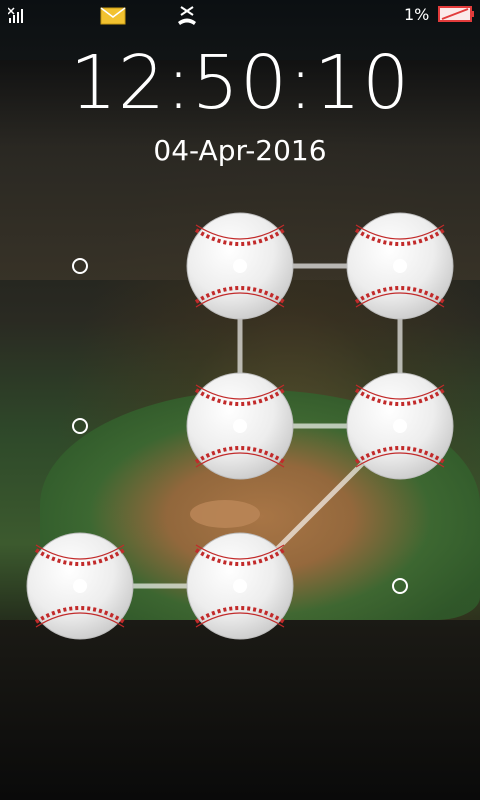 The image size is (480, 800). Describe the element at coordinates (400, 586) in the screenshot. I see `pattern-node-9-dot` at that location.